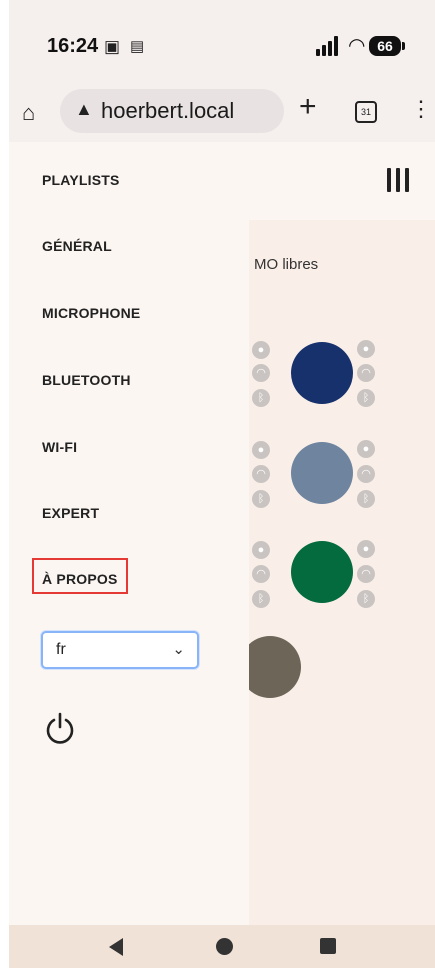 The width and height of the screenshot is (435, 968). Describe the element at coordinates (28, 113) in the screenshot. I see `home-icon: ⌂` at that location.